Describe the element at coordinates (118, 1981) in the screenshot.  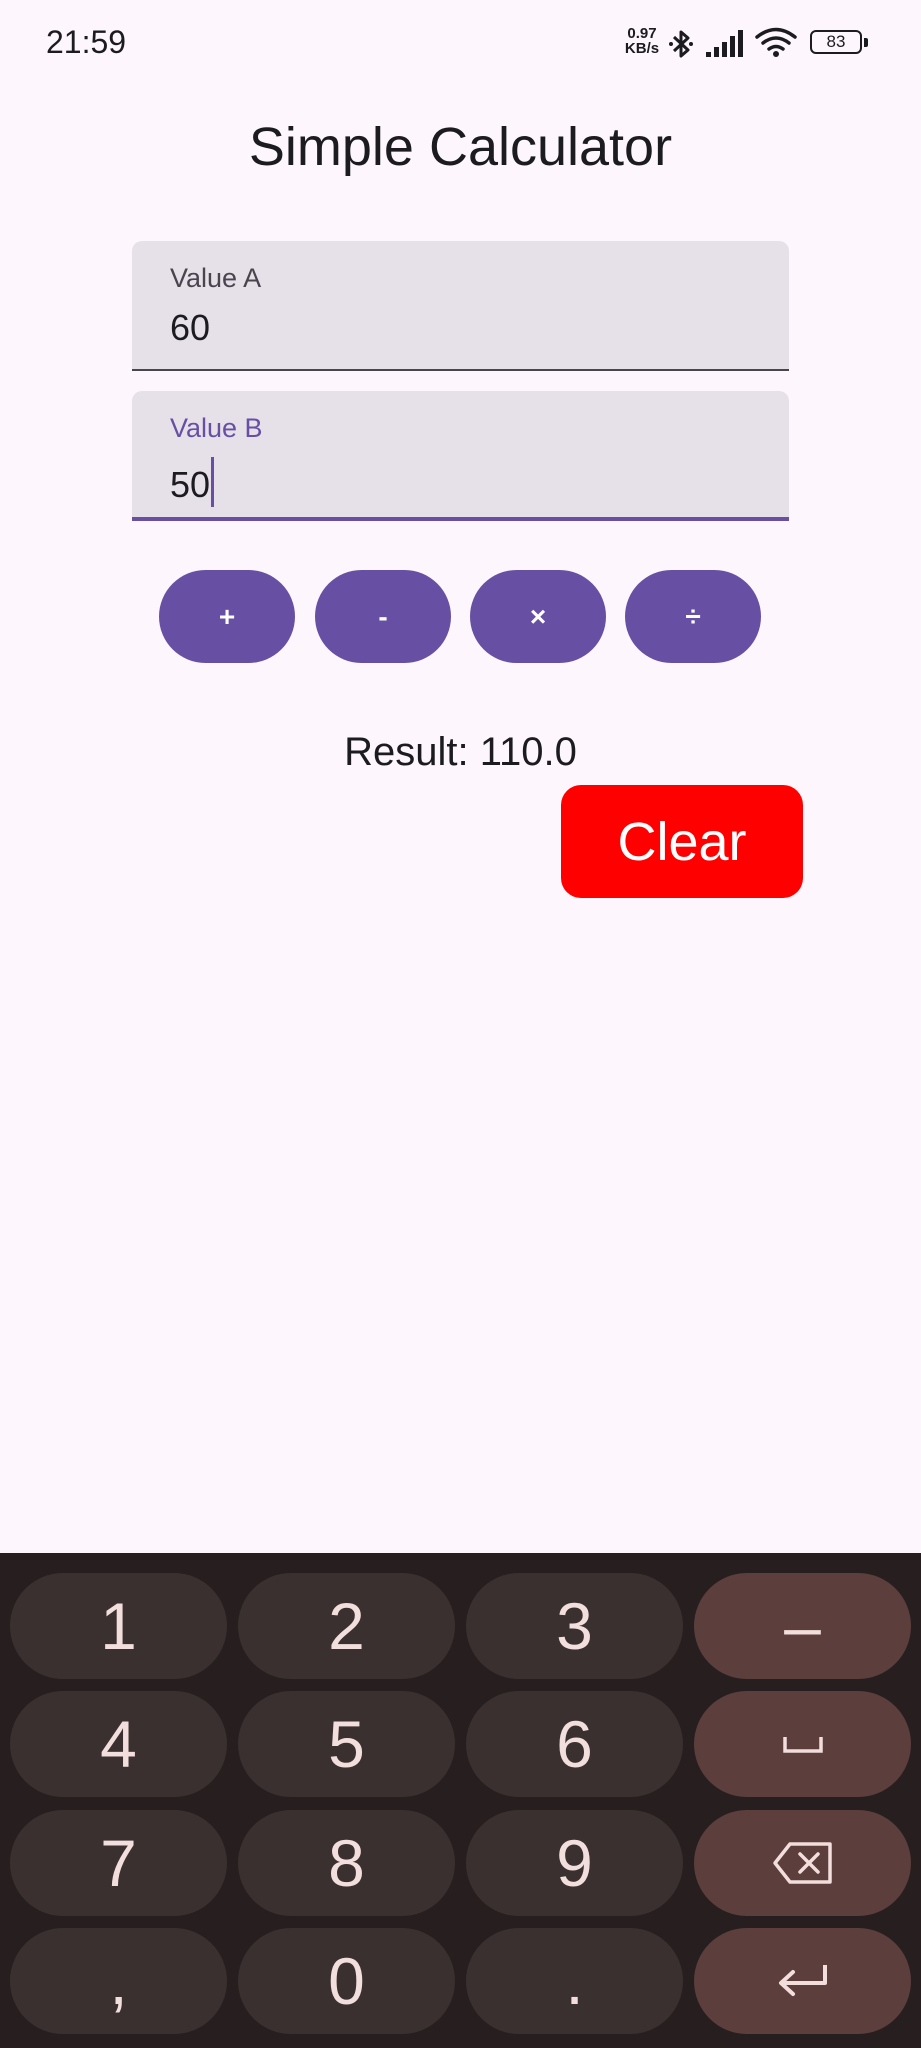
I see `key-comma: ,` at that location.